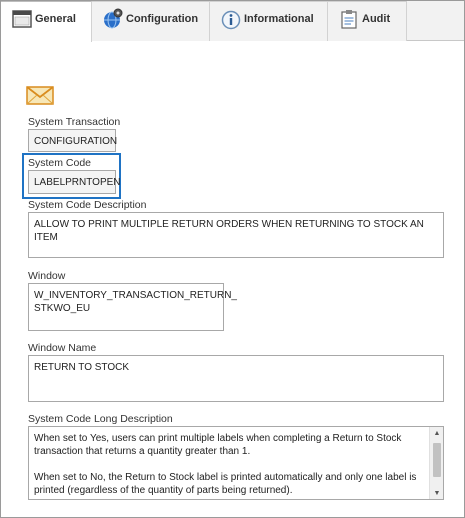  Describe the element at coordinates (437, 460) in the screenshot. I see `scroll-thumb` at that location.